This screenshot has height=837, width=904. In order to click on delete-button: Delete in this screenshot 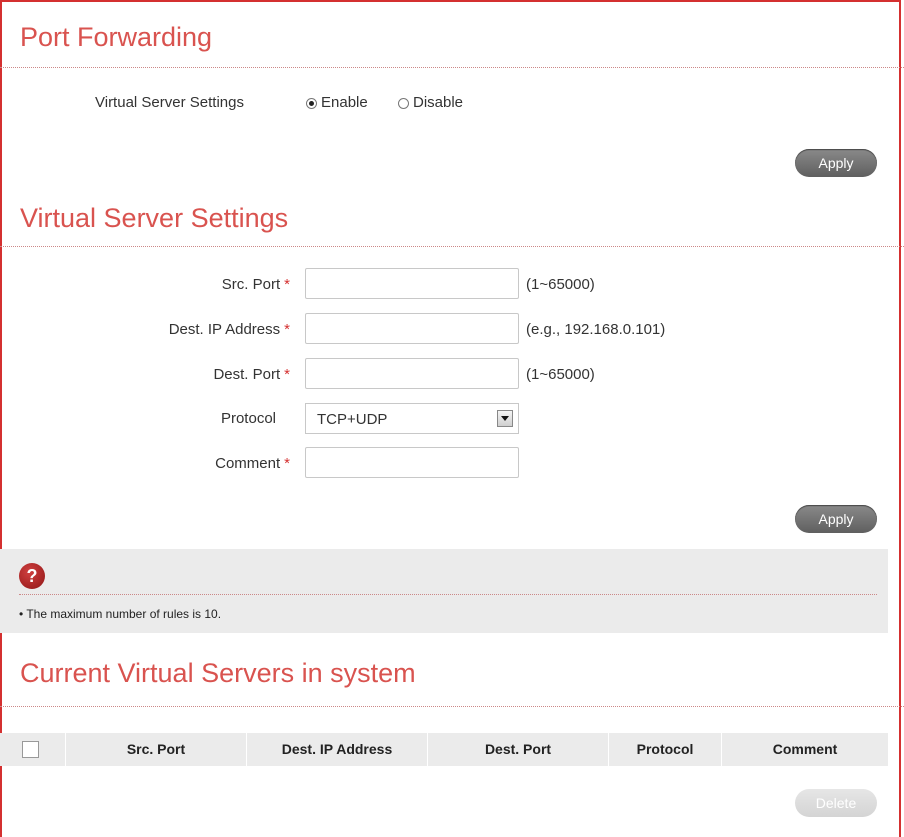, I will do `click(836, 803)`.